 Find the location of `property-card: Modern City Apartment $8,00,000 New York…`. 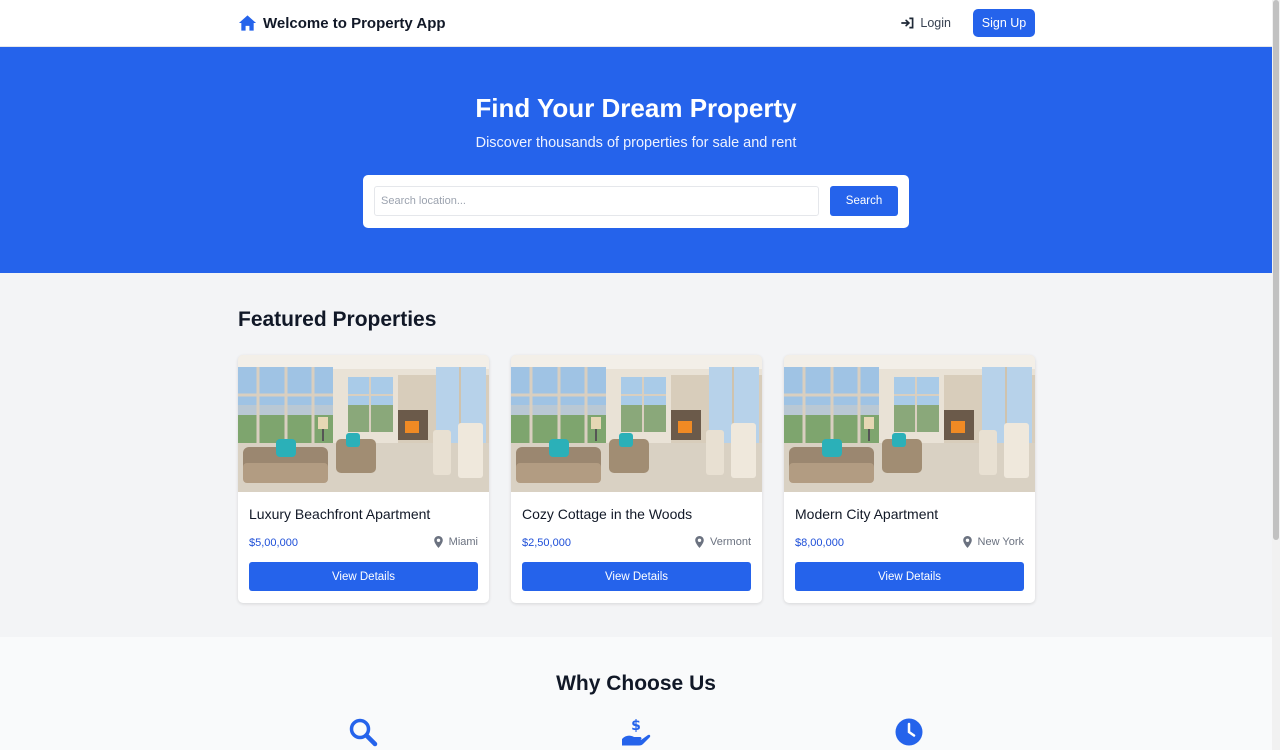

property-card: Modern City Apartment $8,00,000 New York… is located at coordinates (909, 479).